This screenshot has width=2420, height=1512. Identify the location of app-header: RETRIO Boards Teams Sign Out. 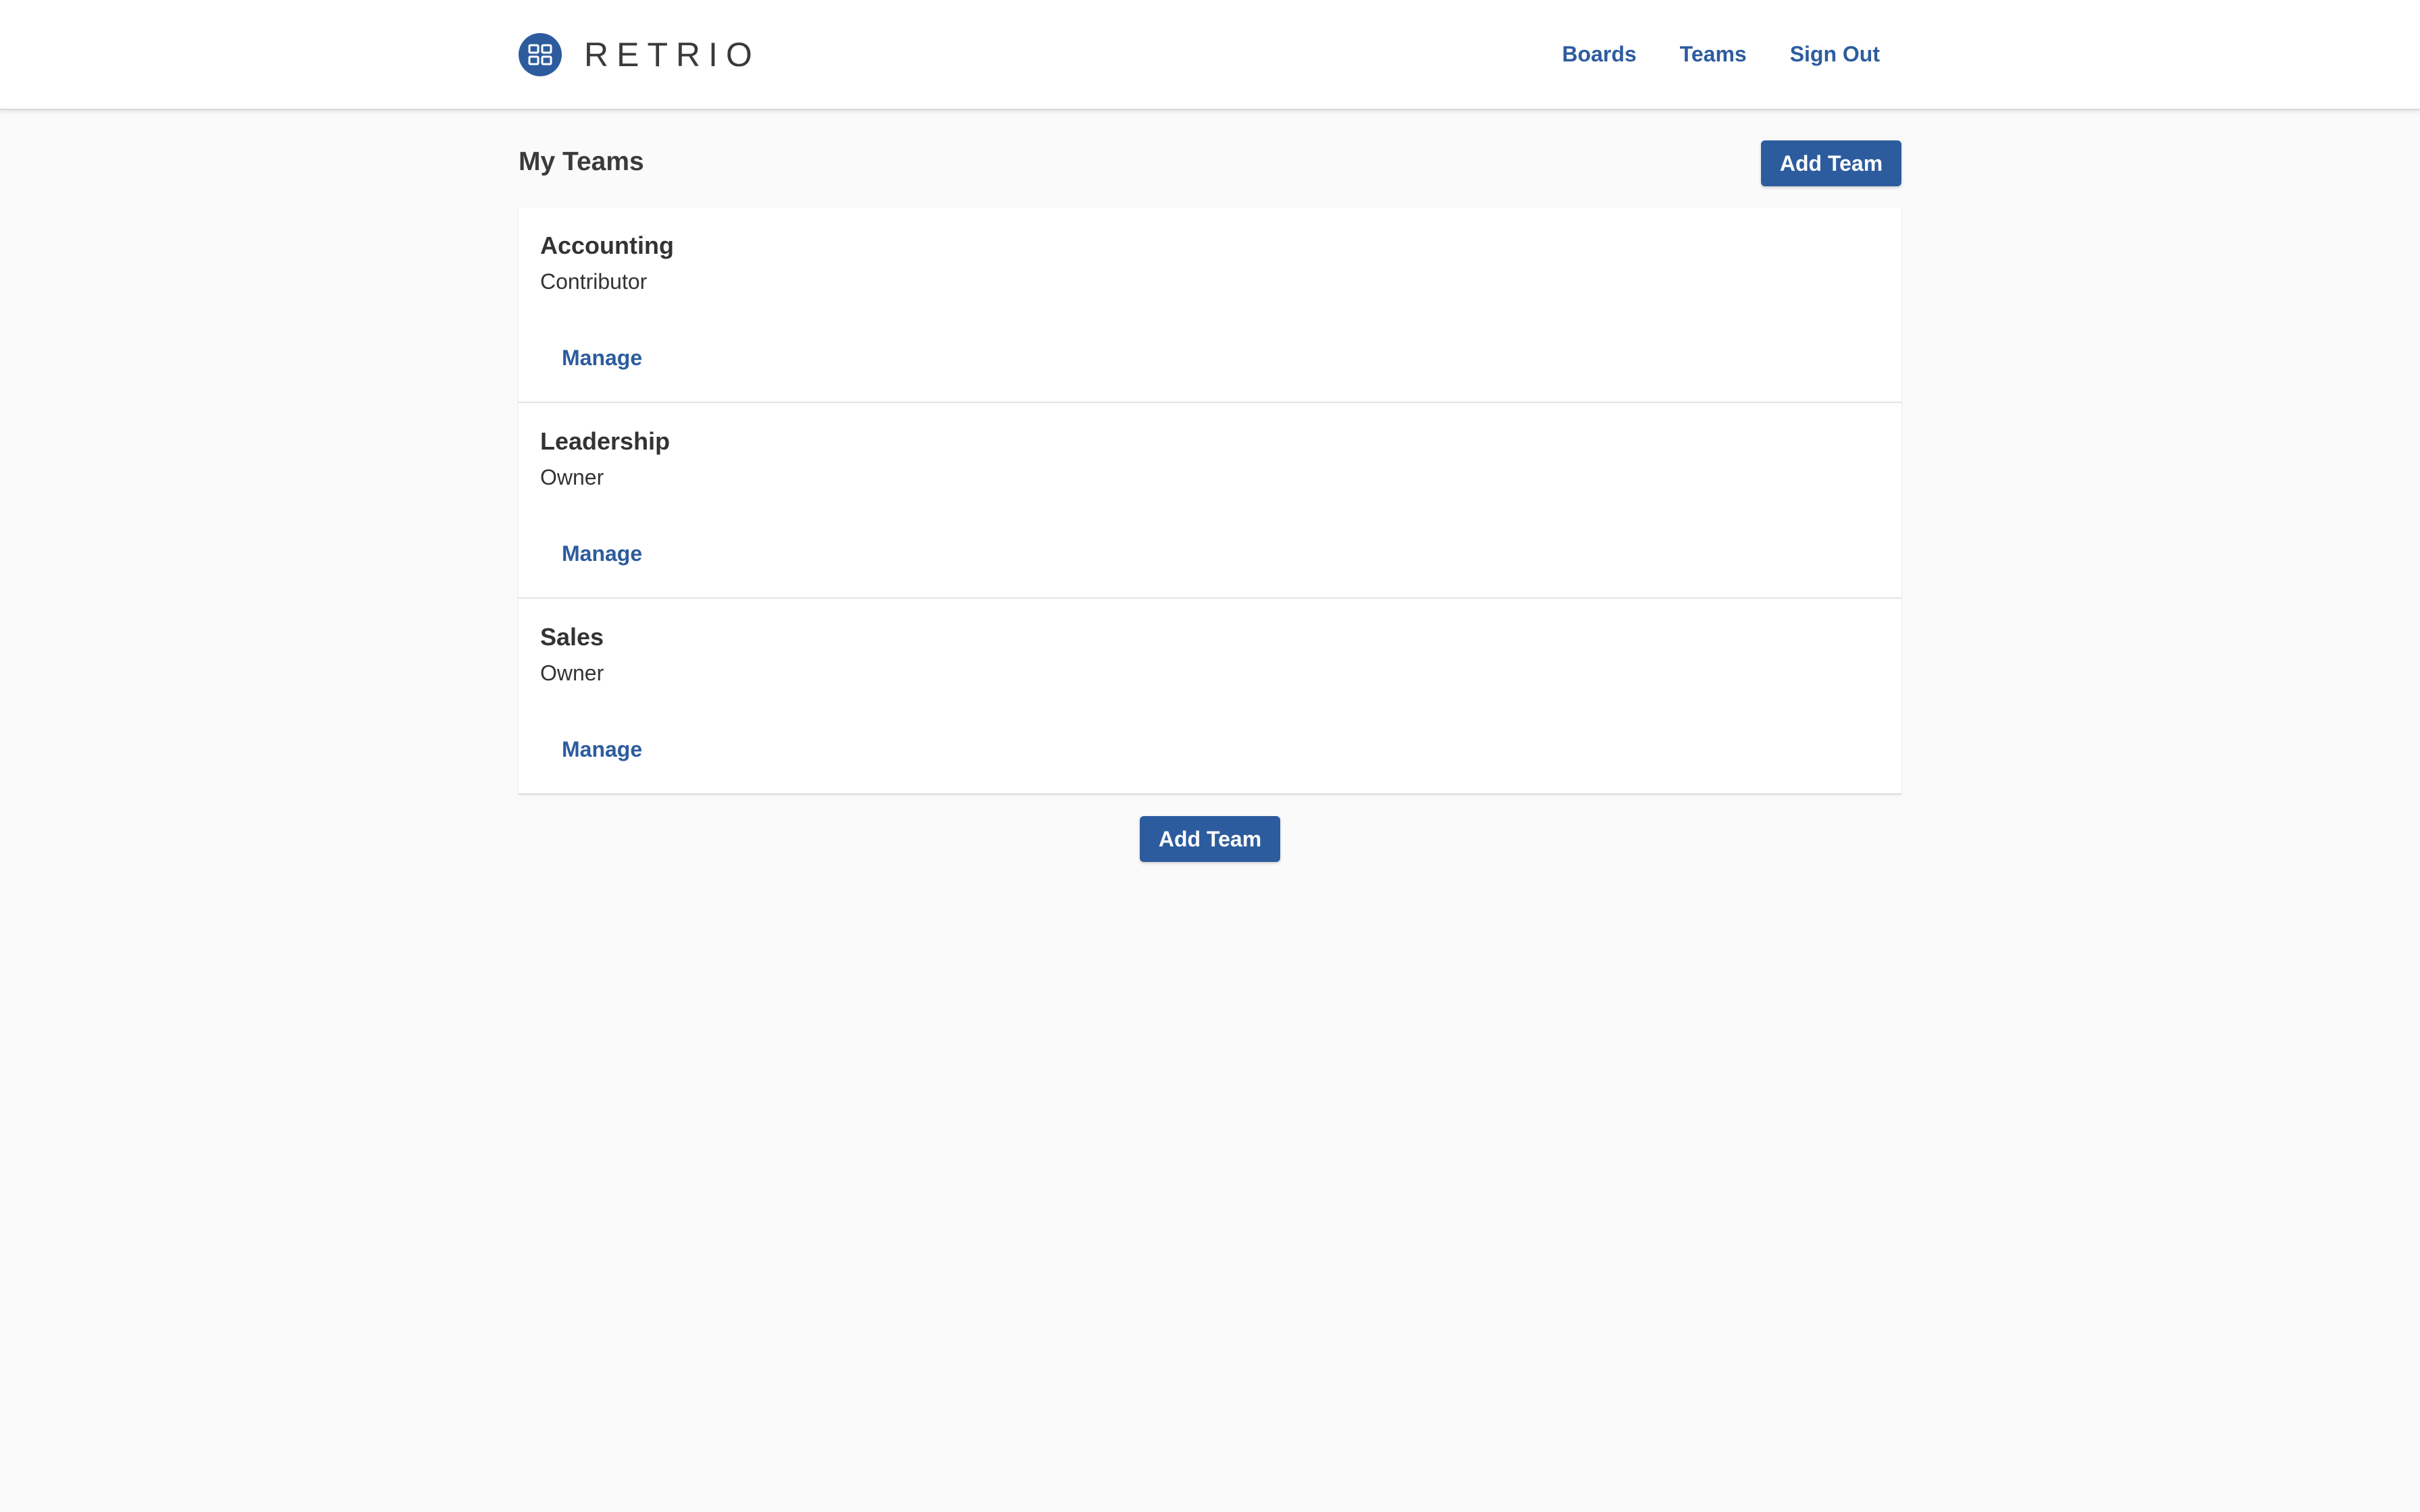
(1210, 55).